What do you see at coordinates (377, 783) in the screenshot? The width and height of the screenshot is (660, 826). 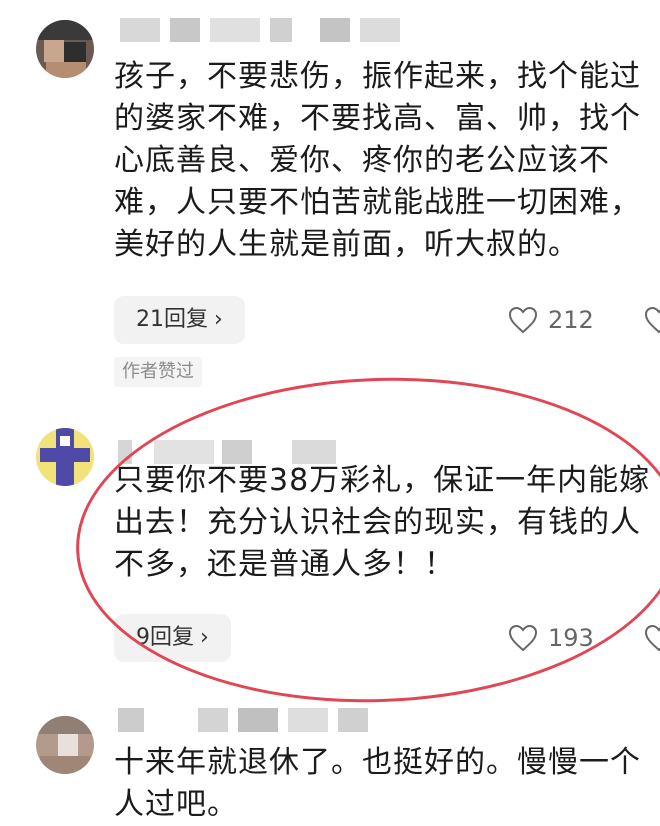 I see `comment-text: 十来年就退休了。也挺好的。慢慢一个 人过吧。` at bounding box center [377, 783].